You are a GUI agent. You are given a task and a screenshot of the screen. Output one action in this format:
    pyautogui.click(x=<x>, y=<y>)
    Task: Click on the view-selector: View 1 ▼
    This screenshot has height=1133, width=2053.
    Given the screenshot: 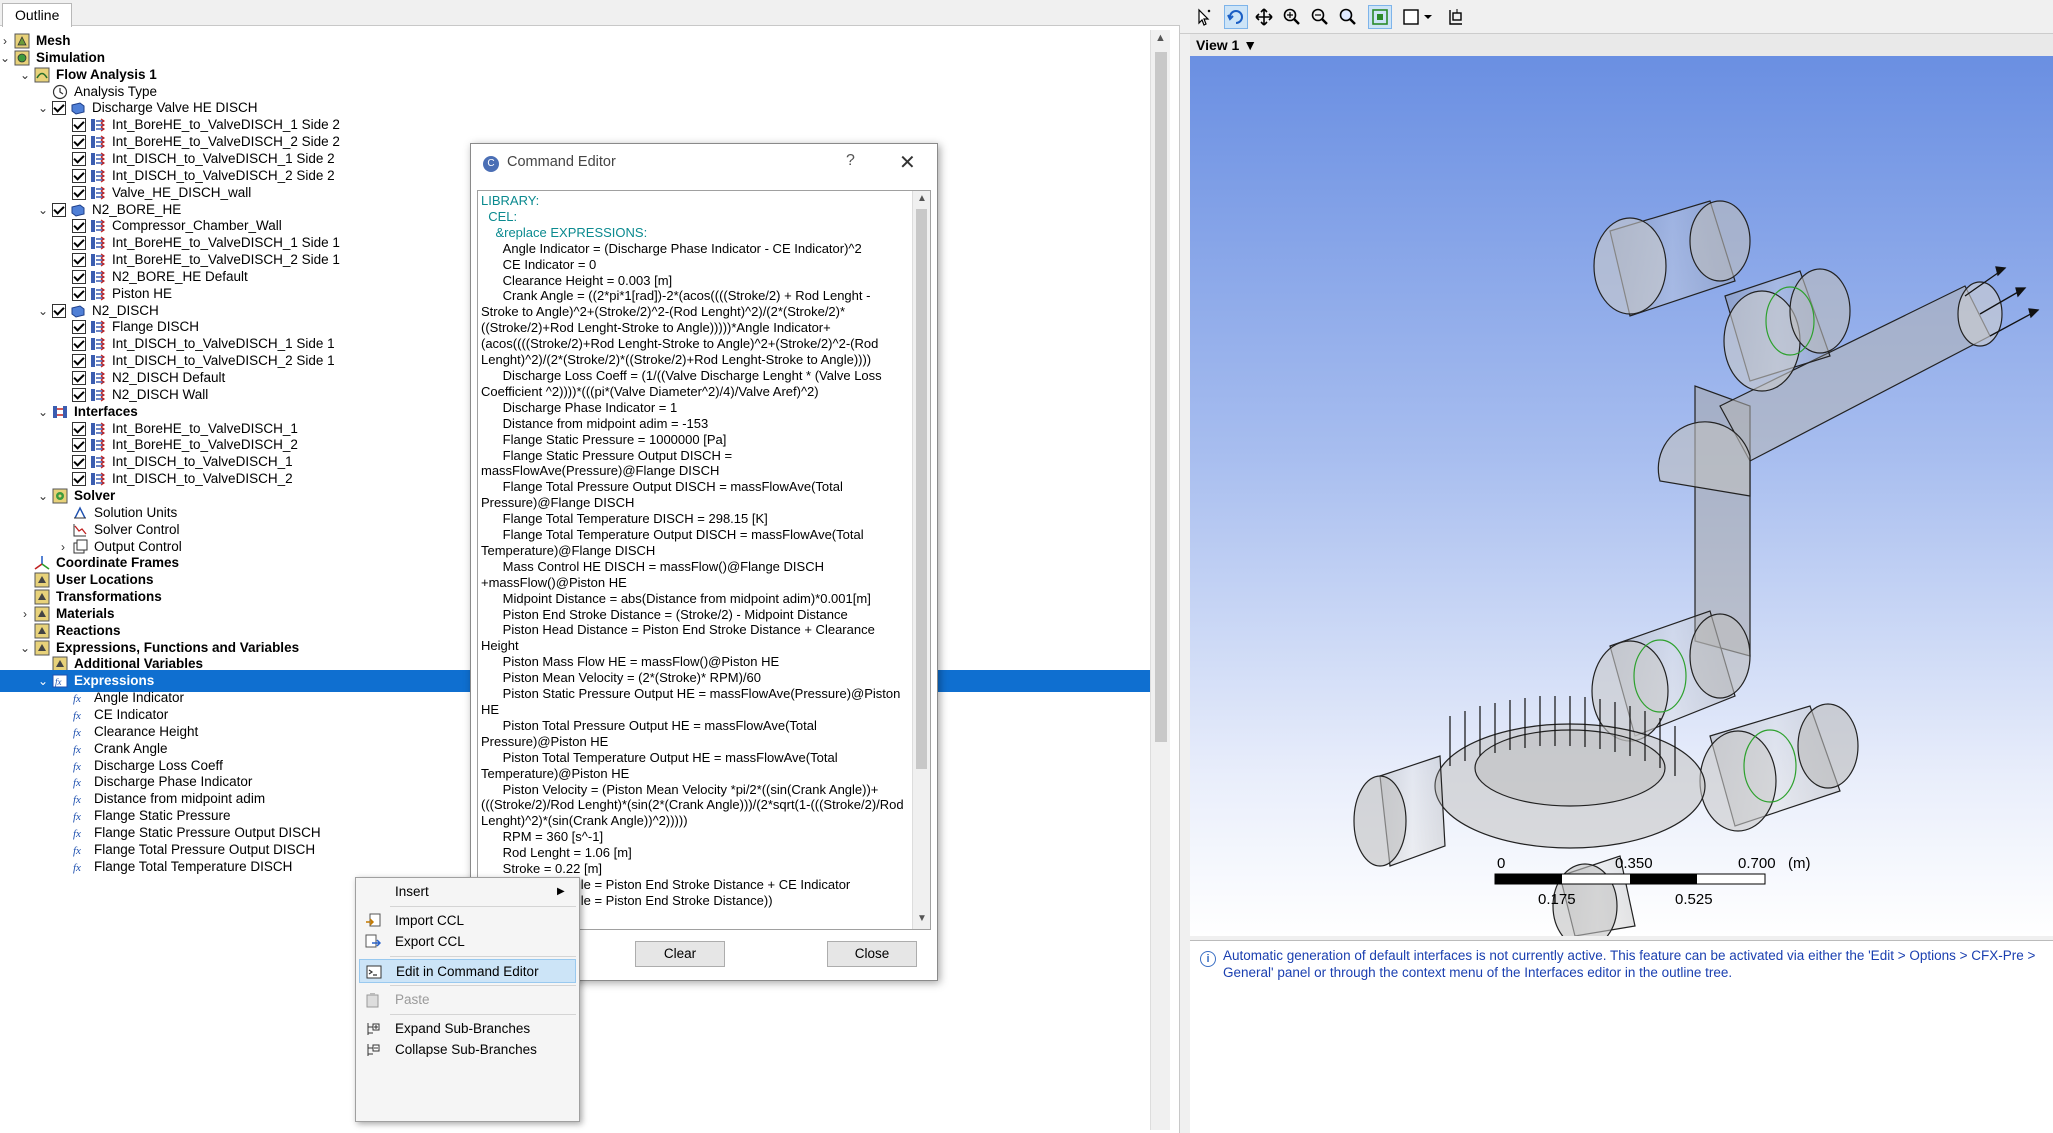 What is the action you would take?
    pyautogui.click(x=1226, y=45)
    